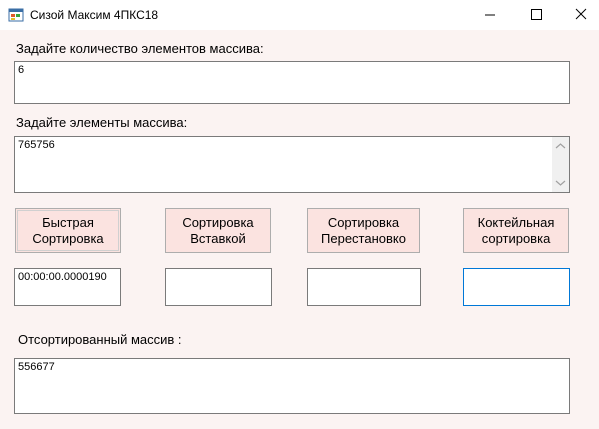 Image resolution: width=599 pixels, height=429 pixels. What do you see at coordinates (68, 222) in the screenshot?
I see `quick-sort-label-line1: Быстрая` at bounding box center [68, 222].